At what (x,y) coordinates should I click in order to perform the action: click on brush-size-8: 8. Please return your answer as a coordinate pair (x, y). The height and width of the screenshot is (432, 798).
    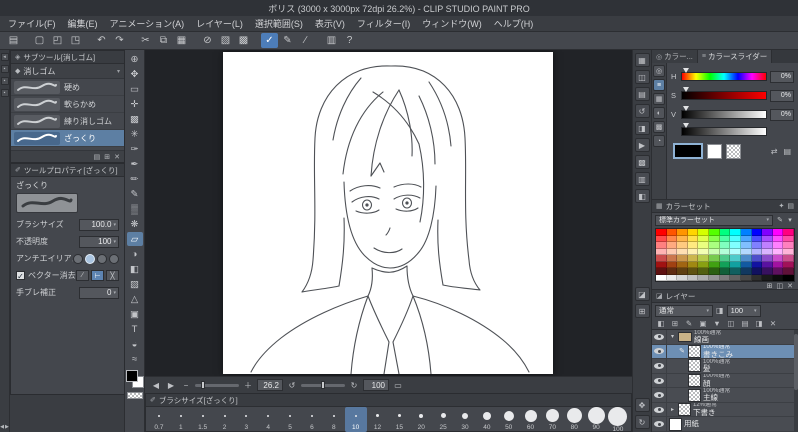
    Looking at the image, I should click on (334, 419).